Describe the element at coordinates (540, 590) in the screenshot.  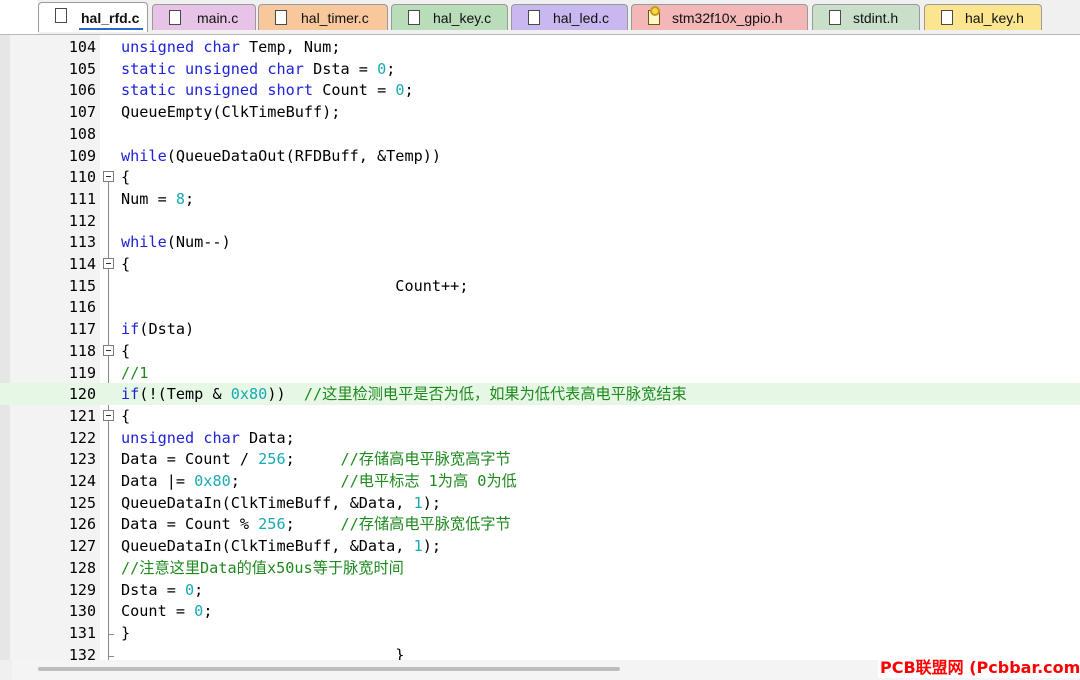
I see `code-line: 129 Dsta = 0;` at that location.